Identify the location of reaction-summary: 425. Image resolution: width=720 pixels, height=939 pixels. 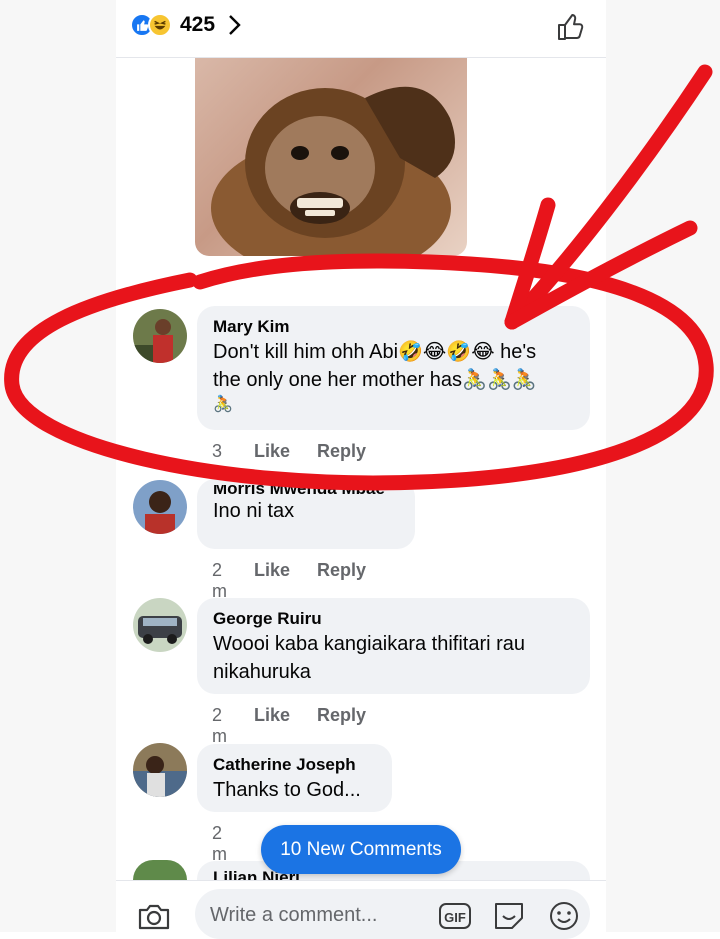
(185, 25).